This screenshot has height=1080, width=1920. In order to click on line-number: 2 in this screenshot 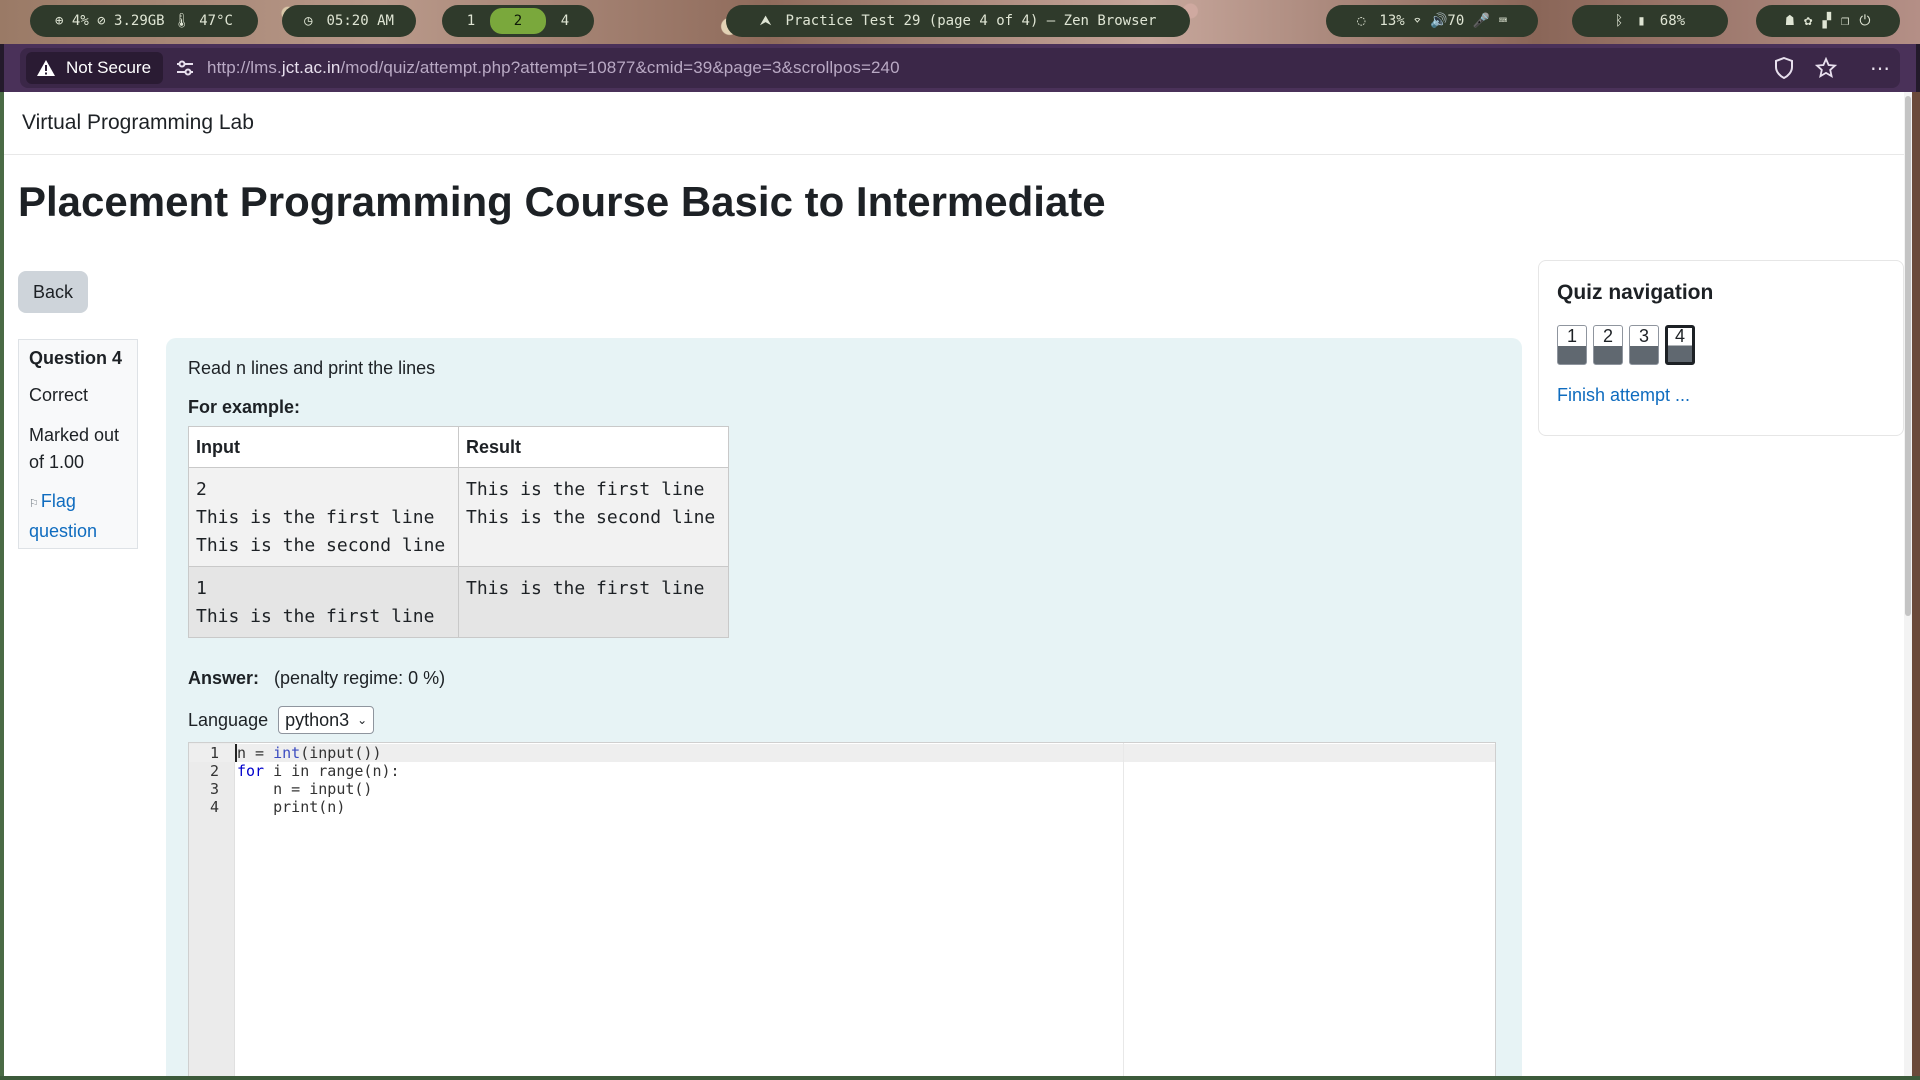, I will do `click(214, 771)`.